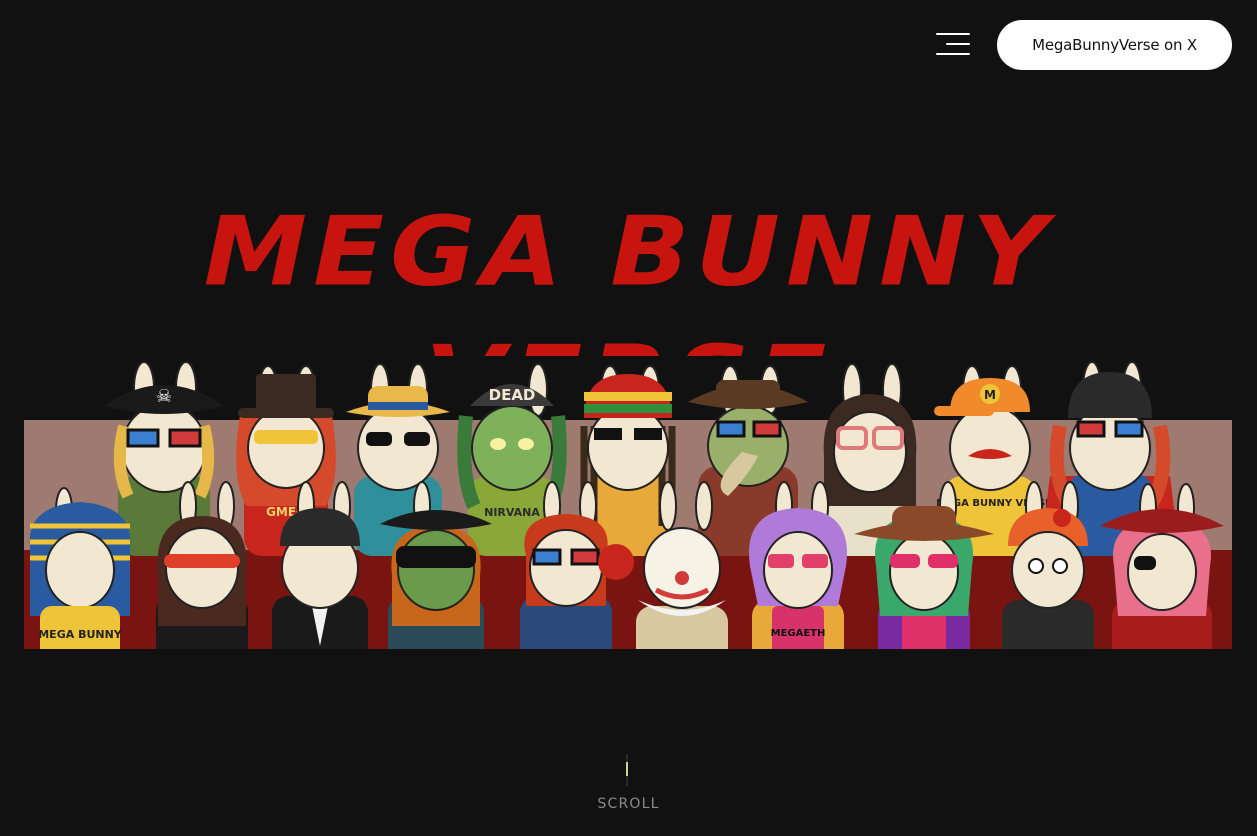 The image size is (1257, 836). I want to click on scroll-indicator-line, so click(627, 770).